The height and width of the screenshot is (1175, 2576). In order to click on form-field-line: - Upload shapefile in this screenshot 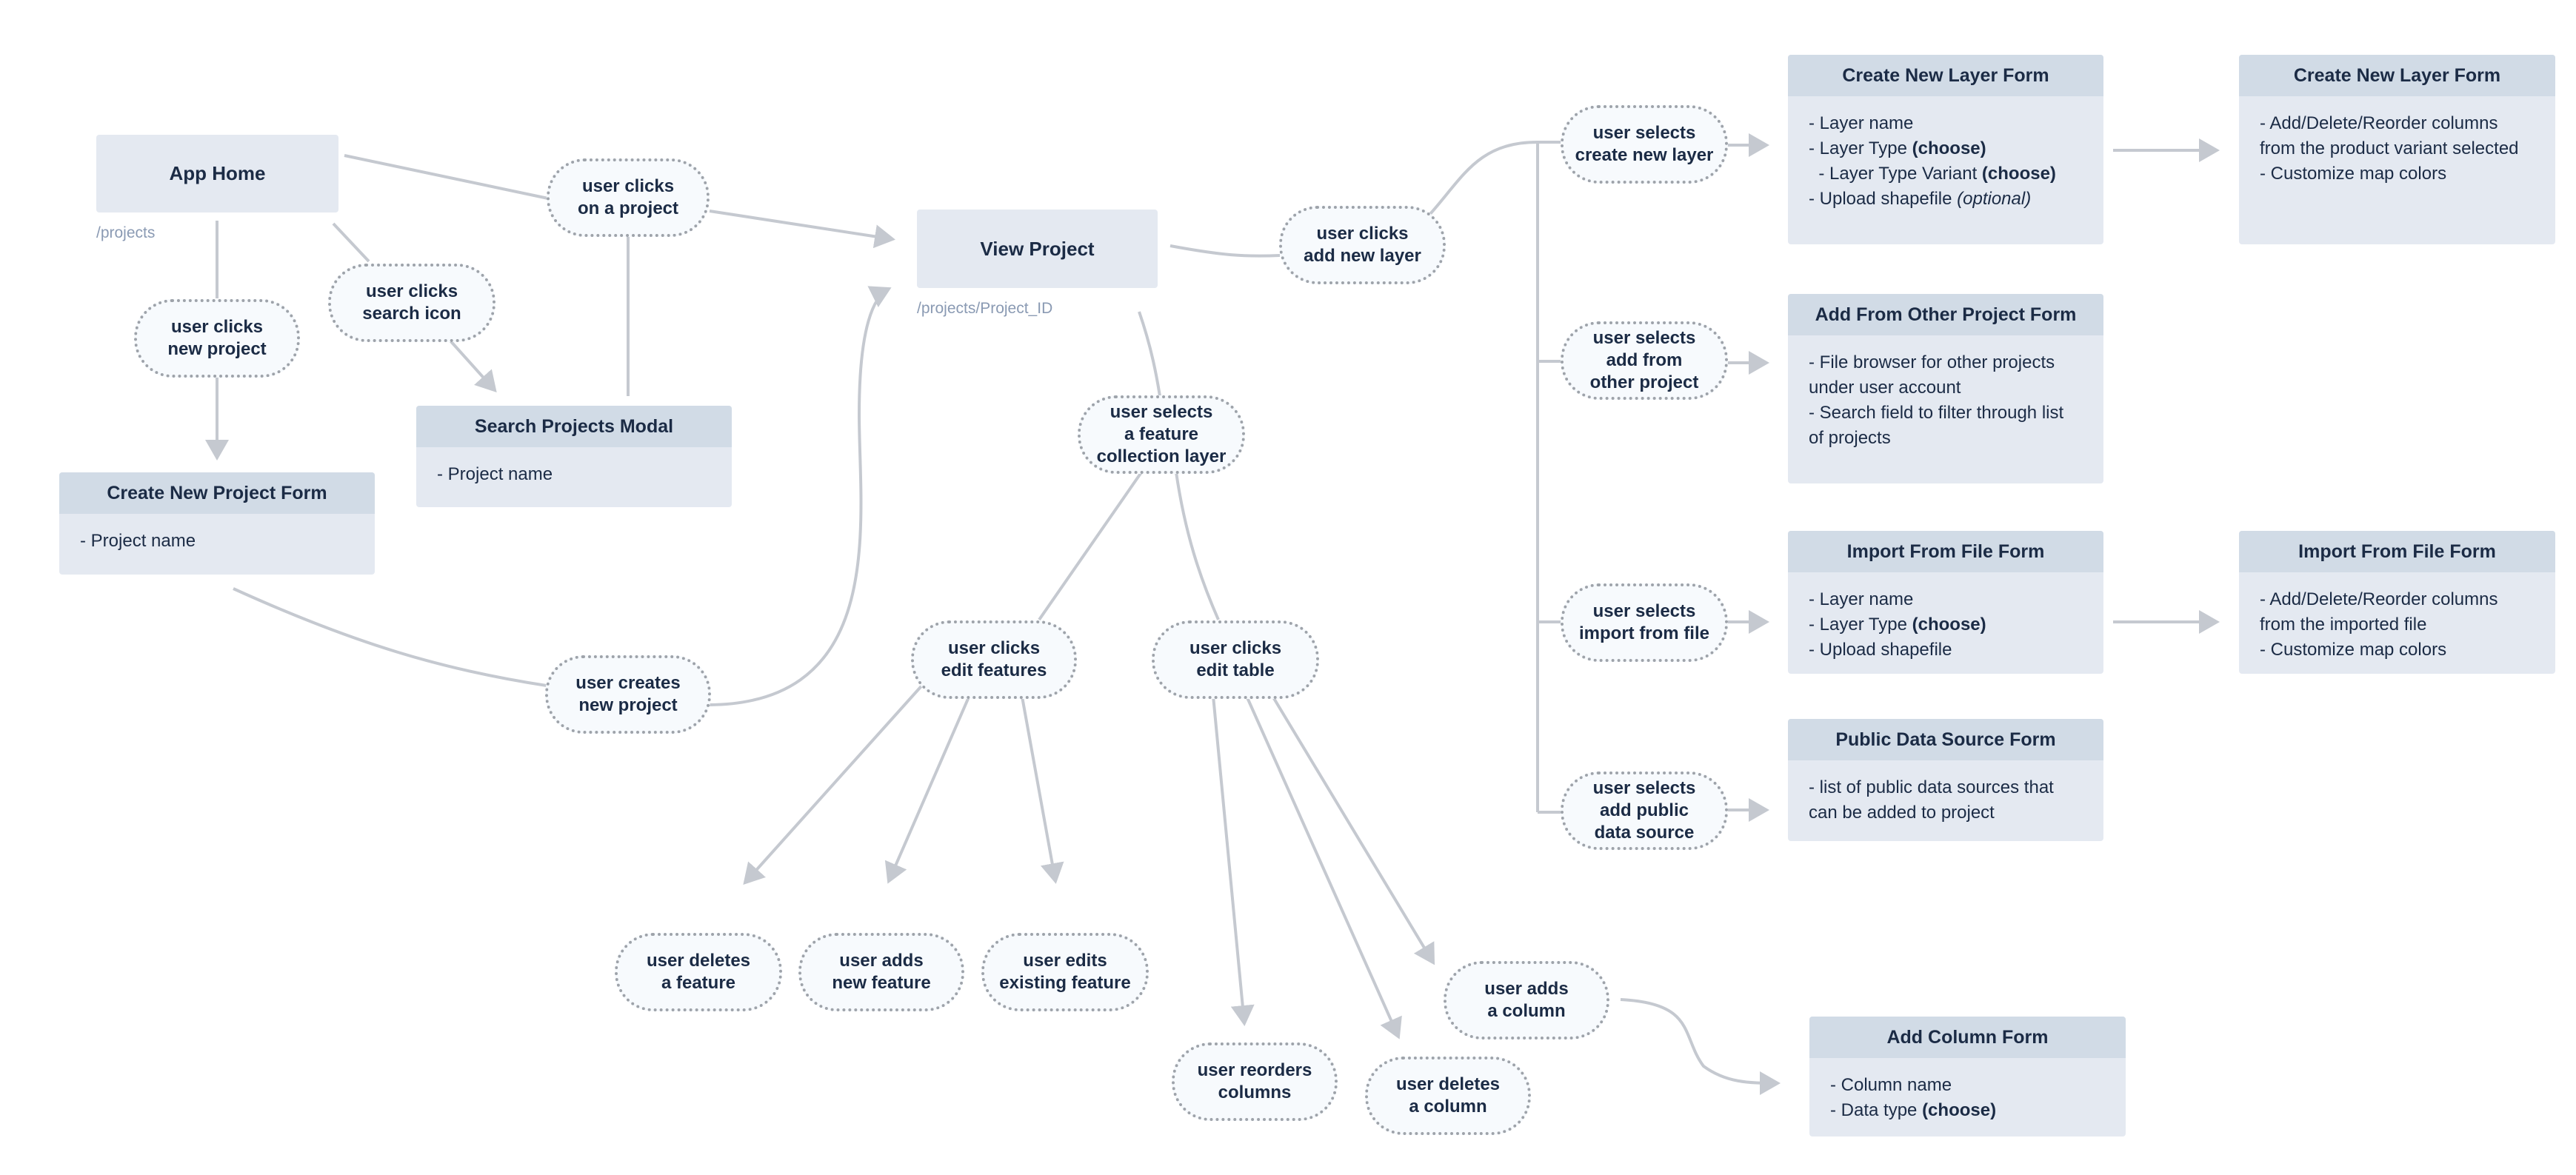, I will do `click(1880, 650)`.